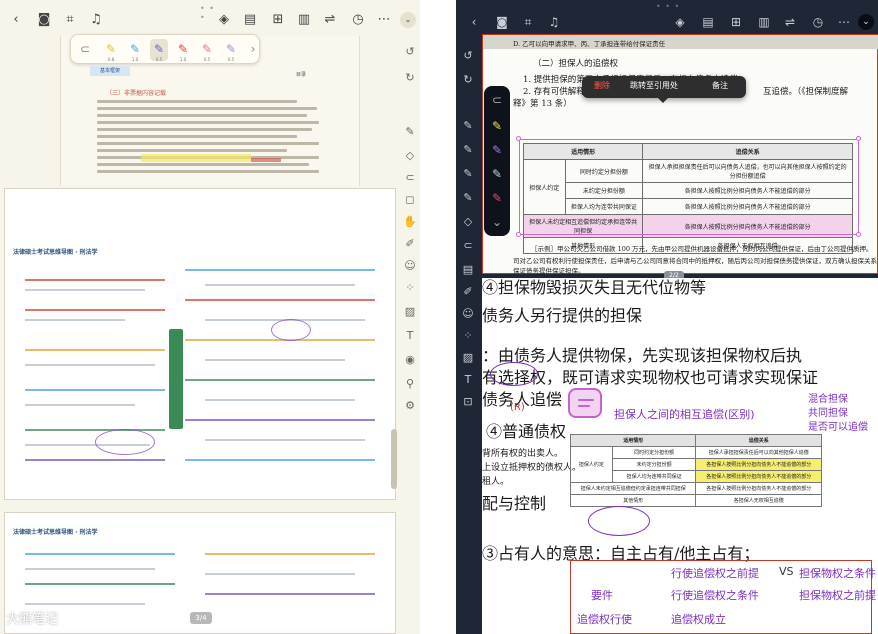  I want to click on doc-tab: 基本框架, so click(110, 71).